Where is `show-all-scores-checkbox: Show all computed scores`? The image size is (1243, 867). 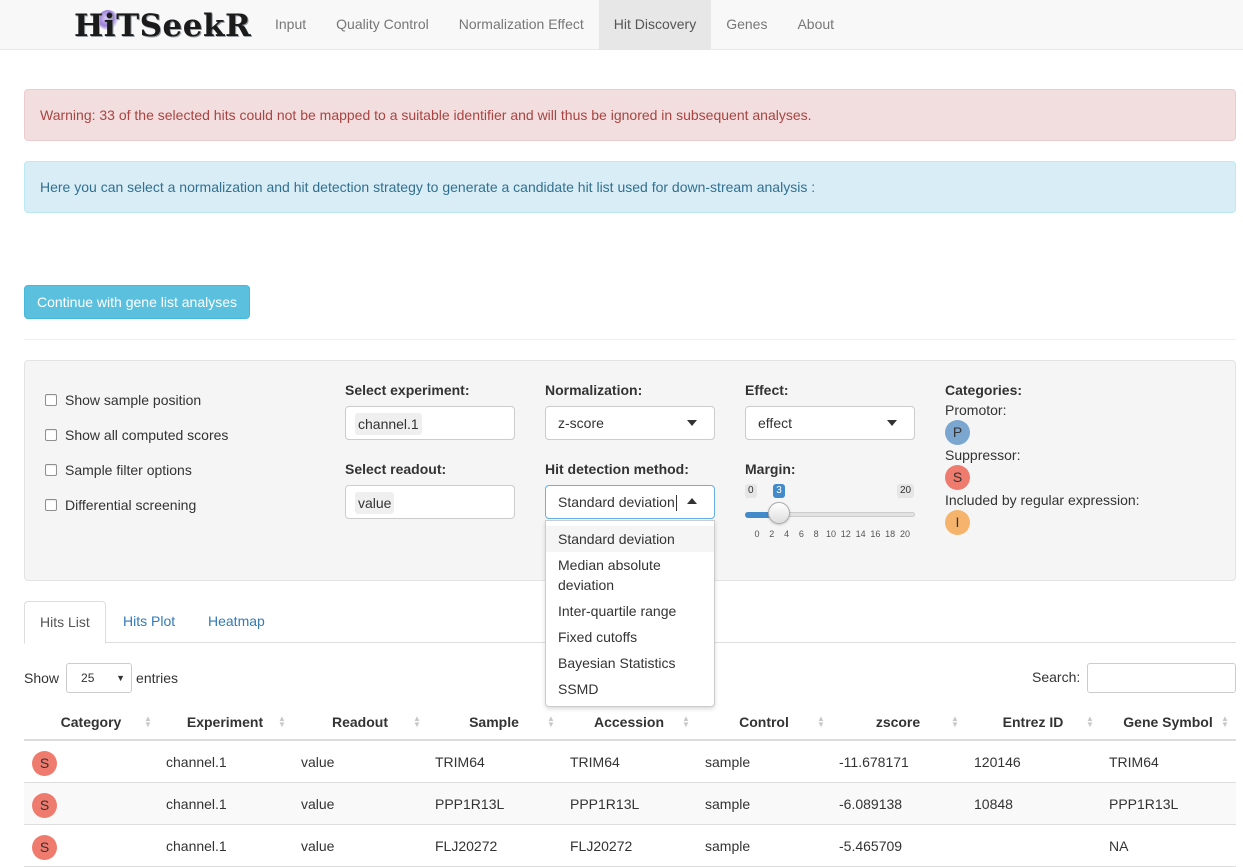 show-all-scores-checkbox: Show all computed scores is located at coordinates (136, 435).